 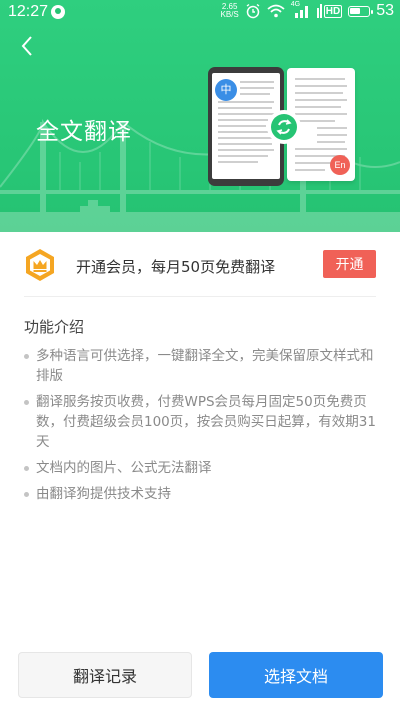 I want to click on net-speed: 2.65 KB/S, so click(x=230, y=11).